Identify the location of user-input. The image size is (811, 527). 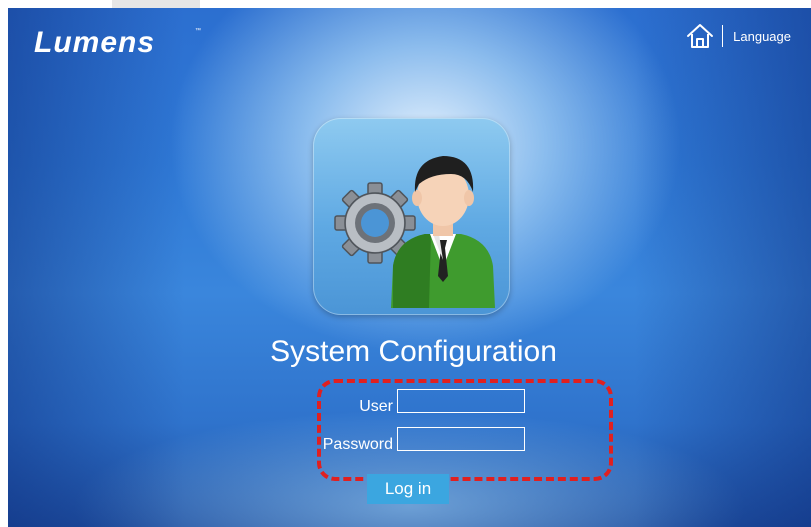
(461, 401).